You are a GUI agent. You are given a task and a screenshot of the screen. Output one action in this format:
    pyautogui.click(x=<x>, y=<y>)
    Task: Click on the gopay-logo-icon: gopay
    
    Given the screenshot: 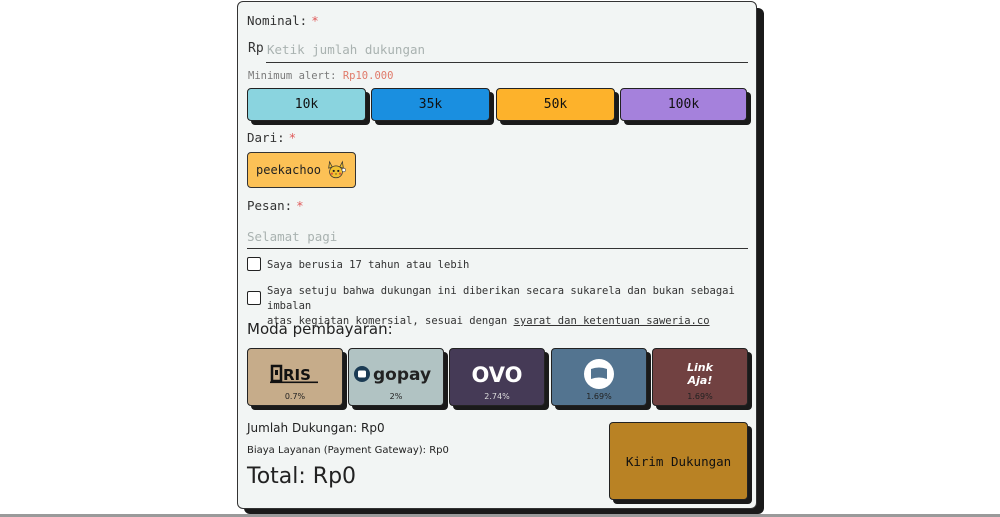 What is the action you would take?
    pyautogui.click(x=396, y=374)
    